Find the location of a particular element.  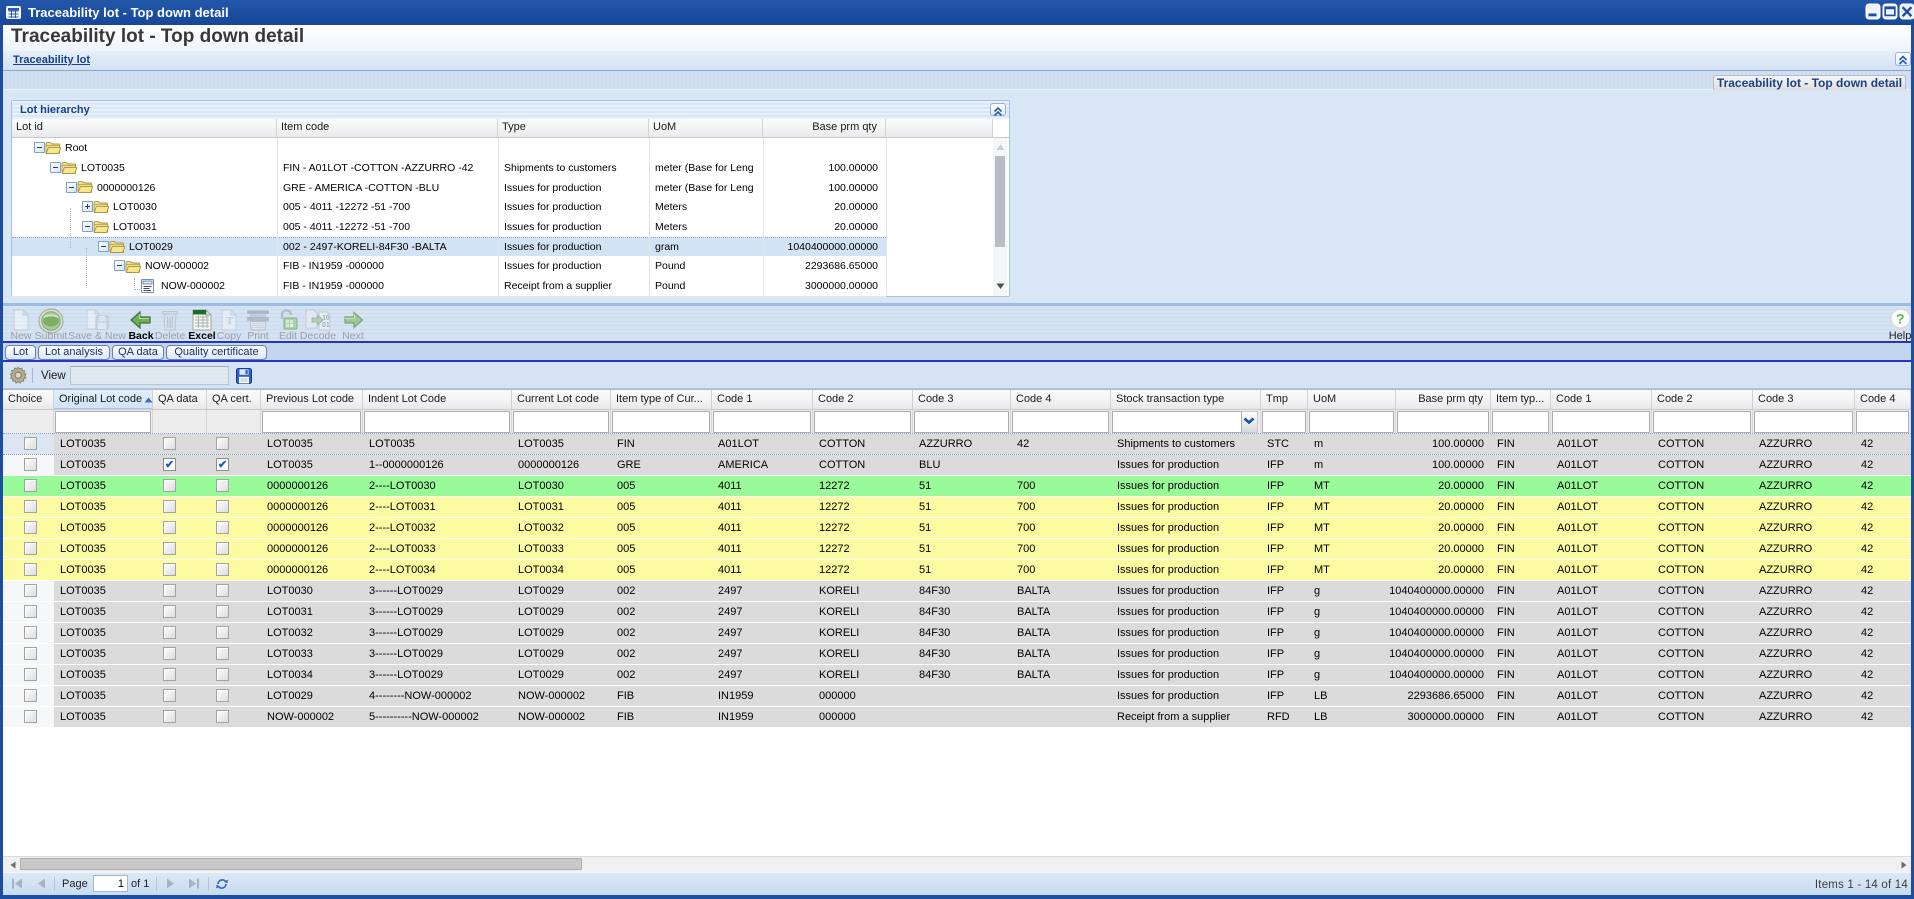

svg-text: T is located at coordinates (230, 321).